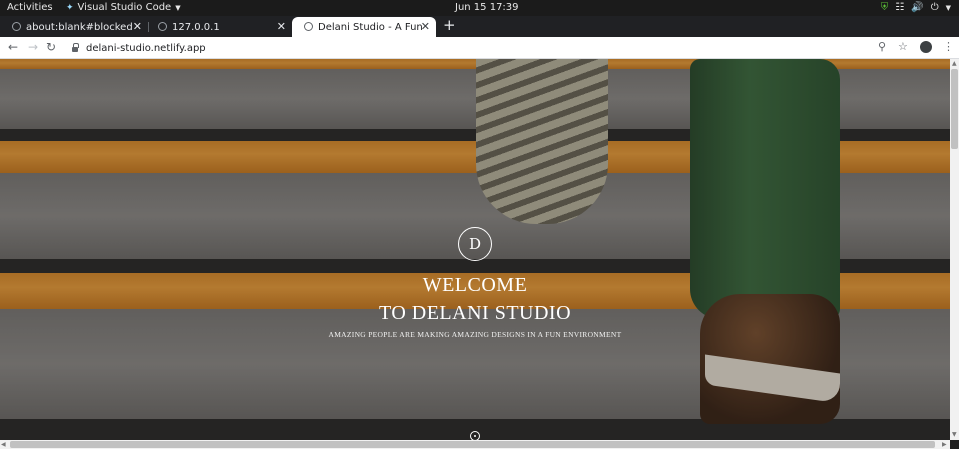  I want to click on profile-avatar-icon, so click(926, 47).